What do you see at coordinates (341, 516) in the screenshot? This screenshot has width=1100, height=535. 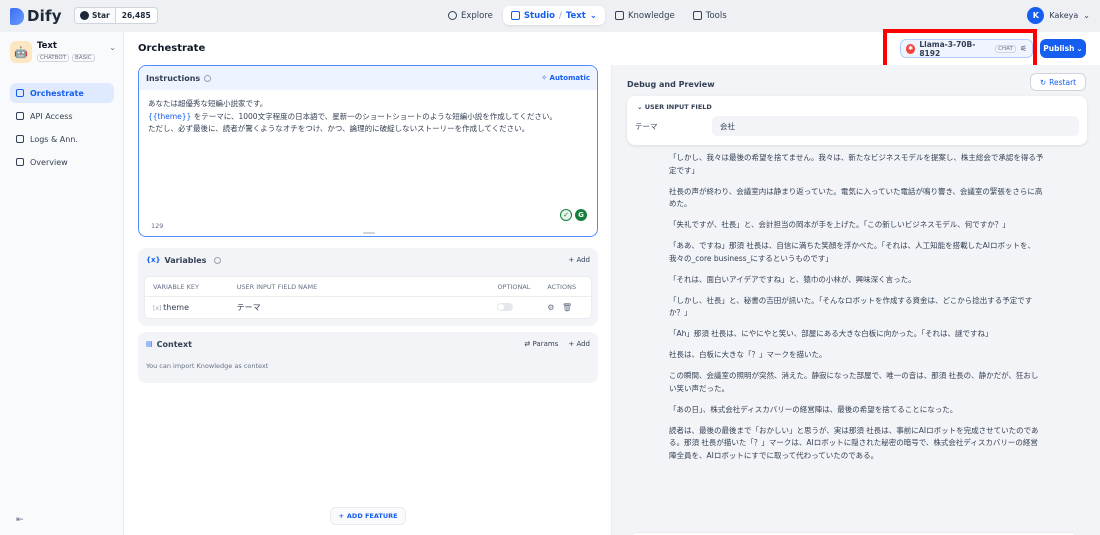 I see `plus-icon: +` at bounding box center [341, 516].